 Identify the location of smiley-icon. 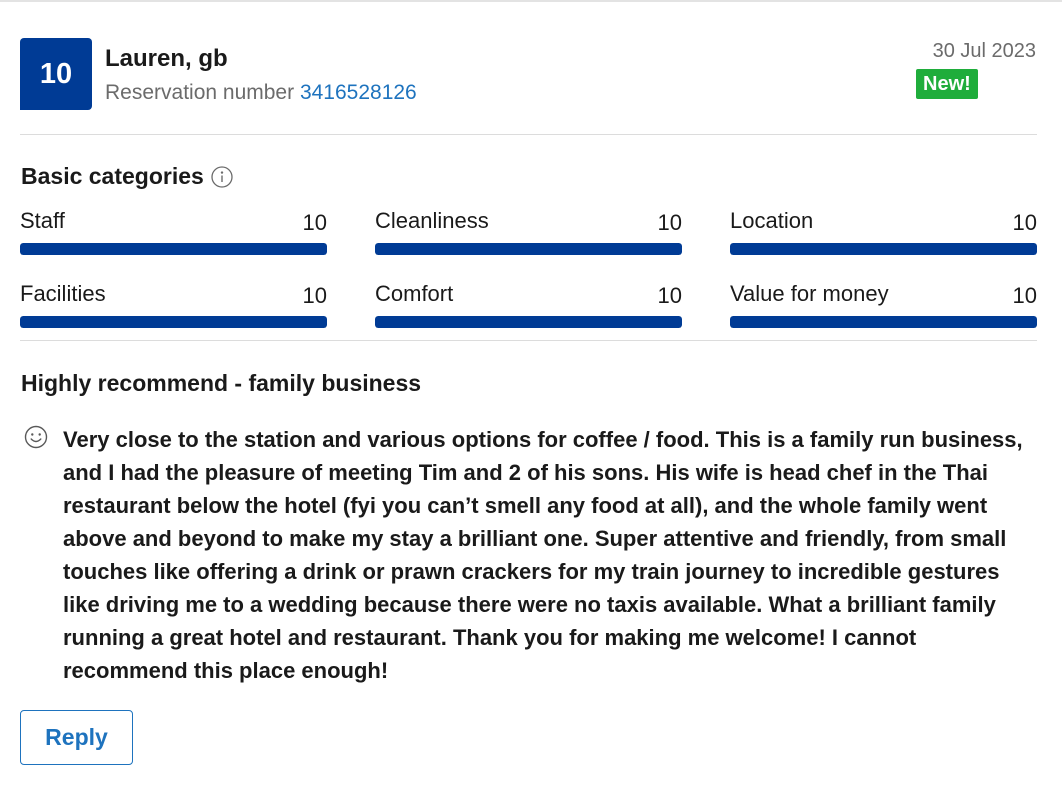
(36, 437).